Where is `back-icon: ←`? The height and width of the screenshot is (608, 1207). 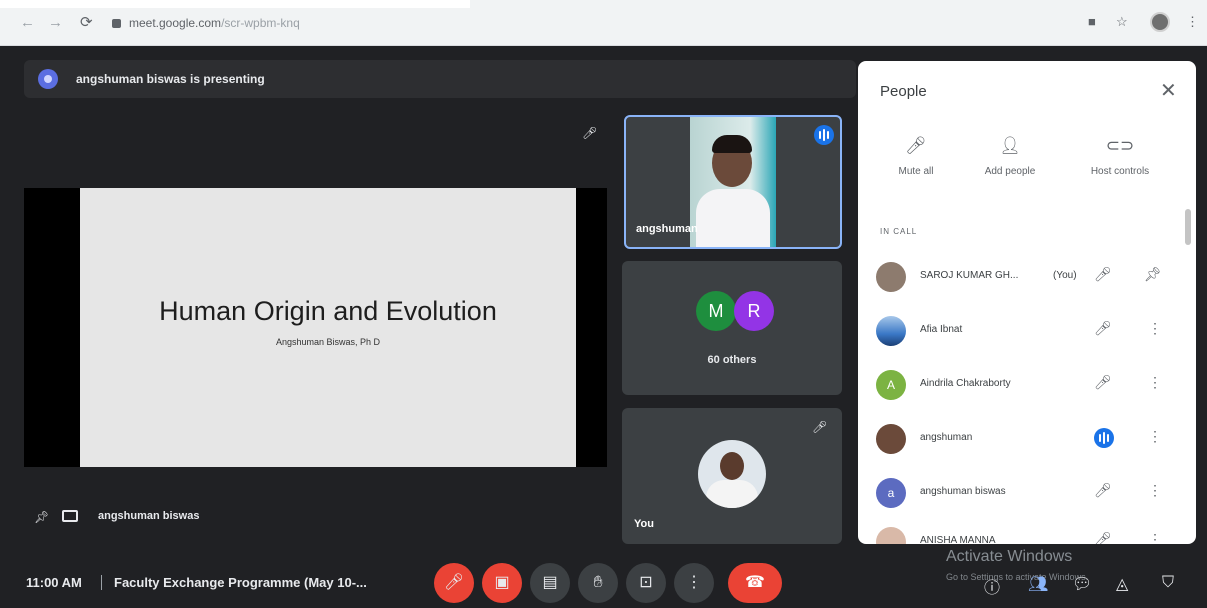 back-icon: ← is located at coordinates (27, 23).